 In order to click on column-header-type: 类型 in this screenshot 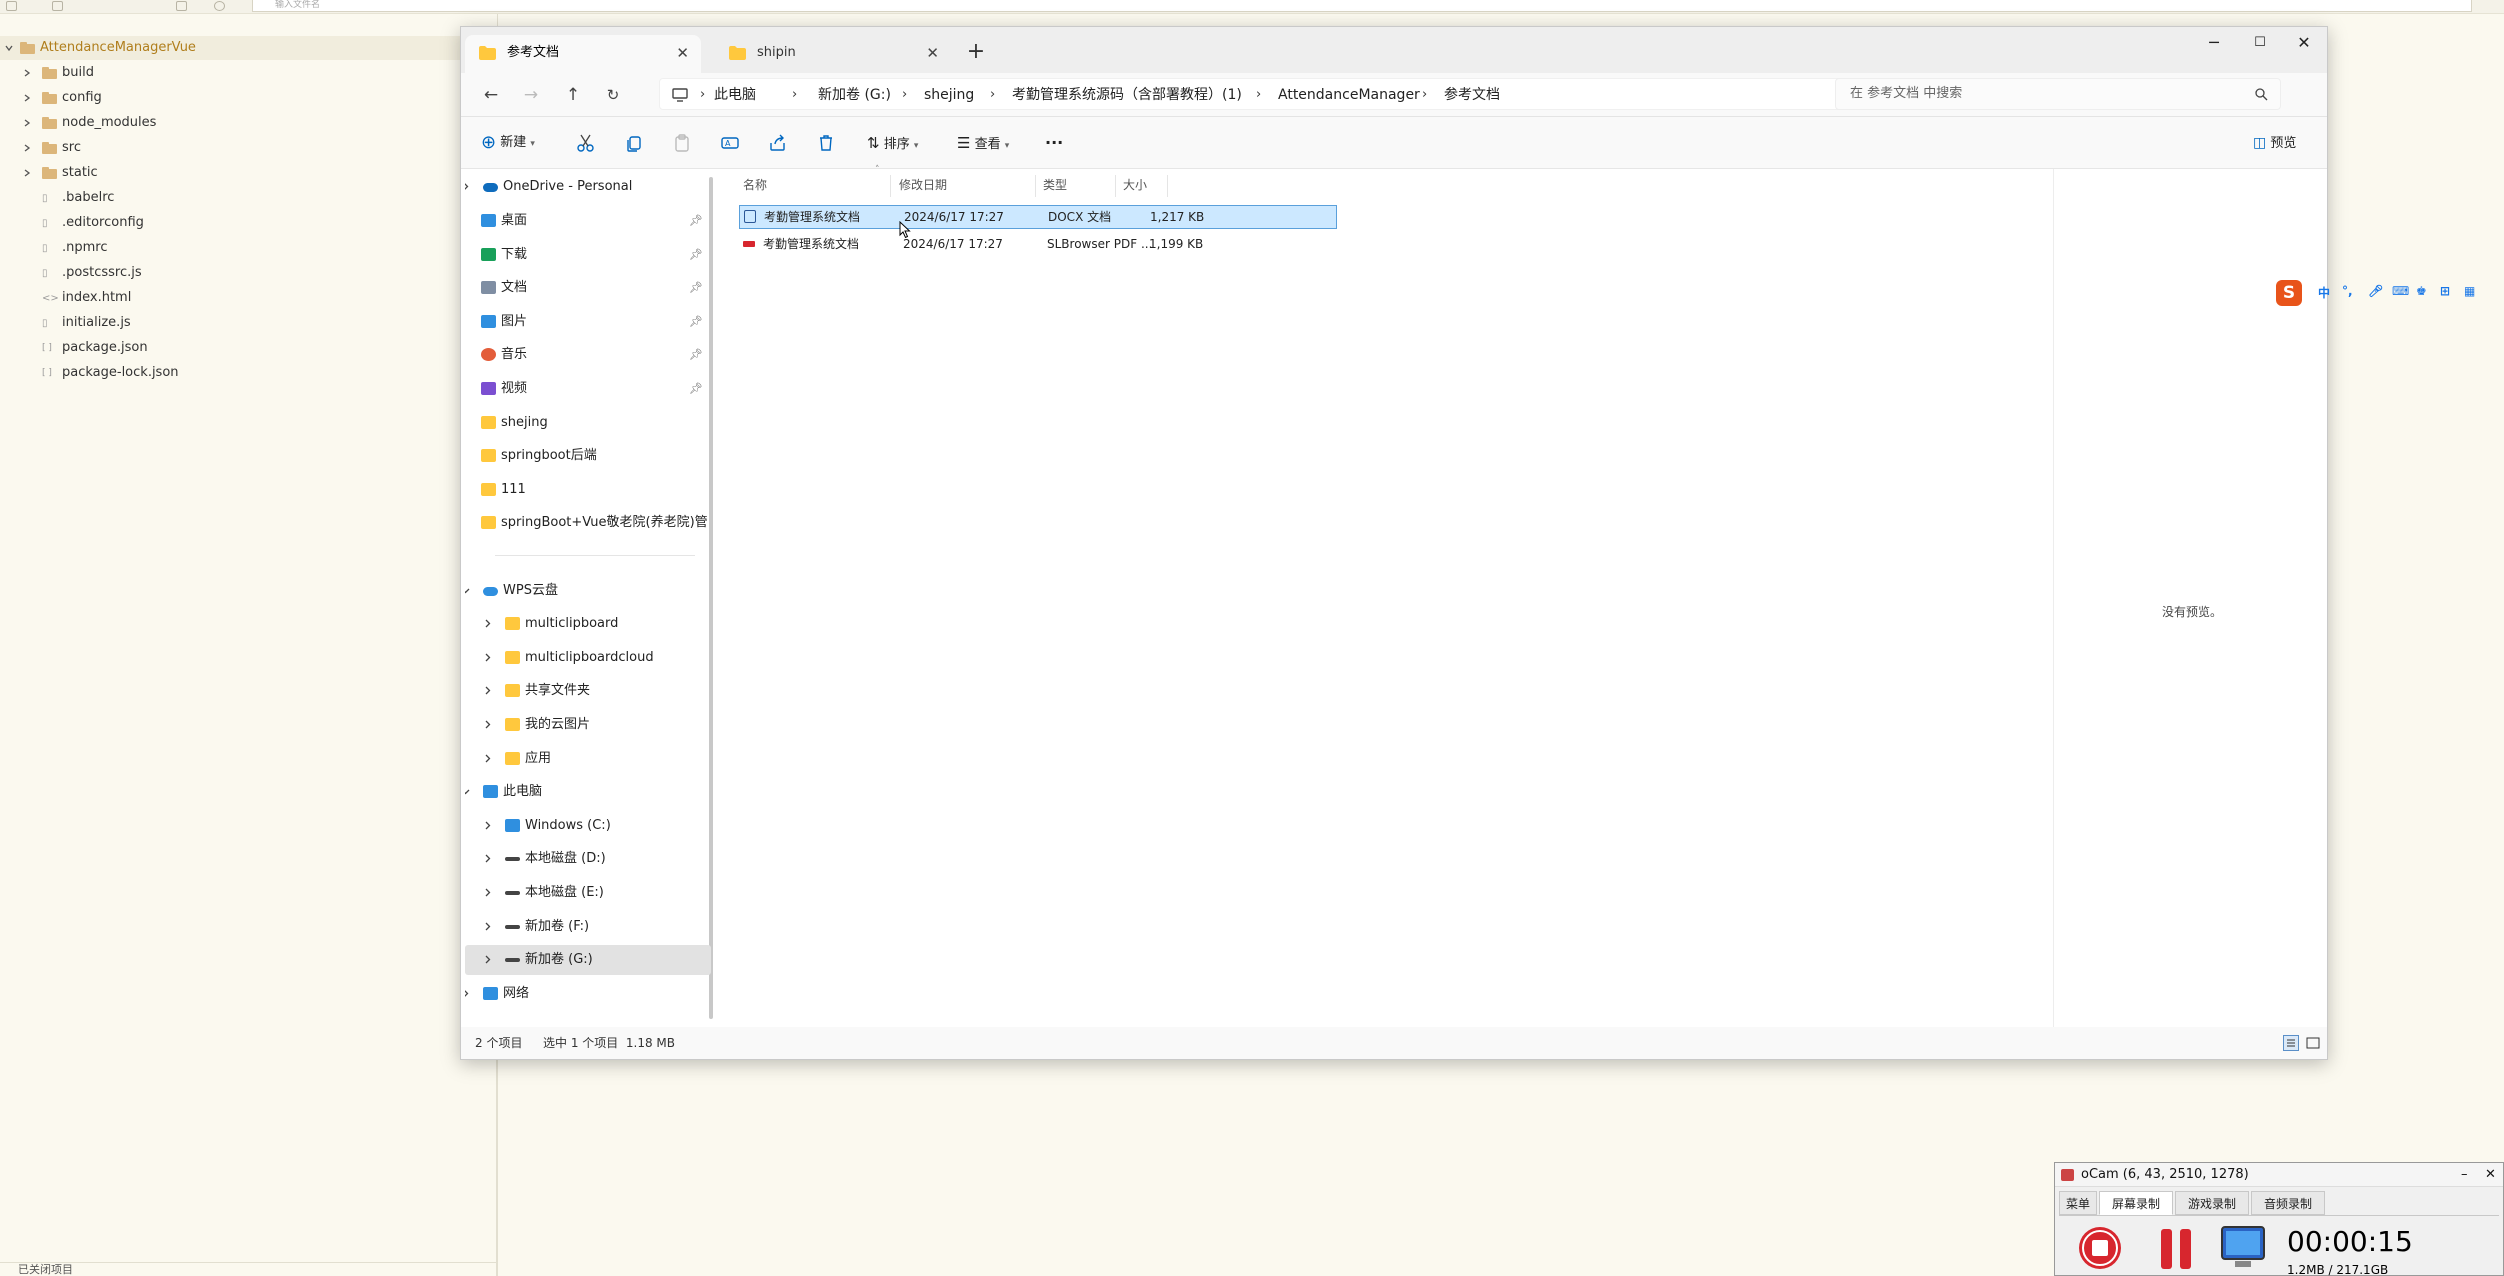, I will do `click(1055, 185)`.